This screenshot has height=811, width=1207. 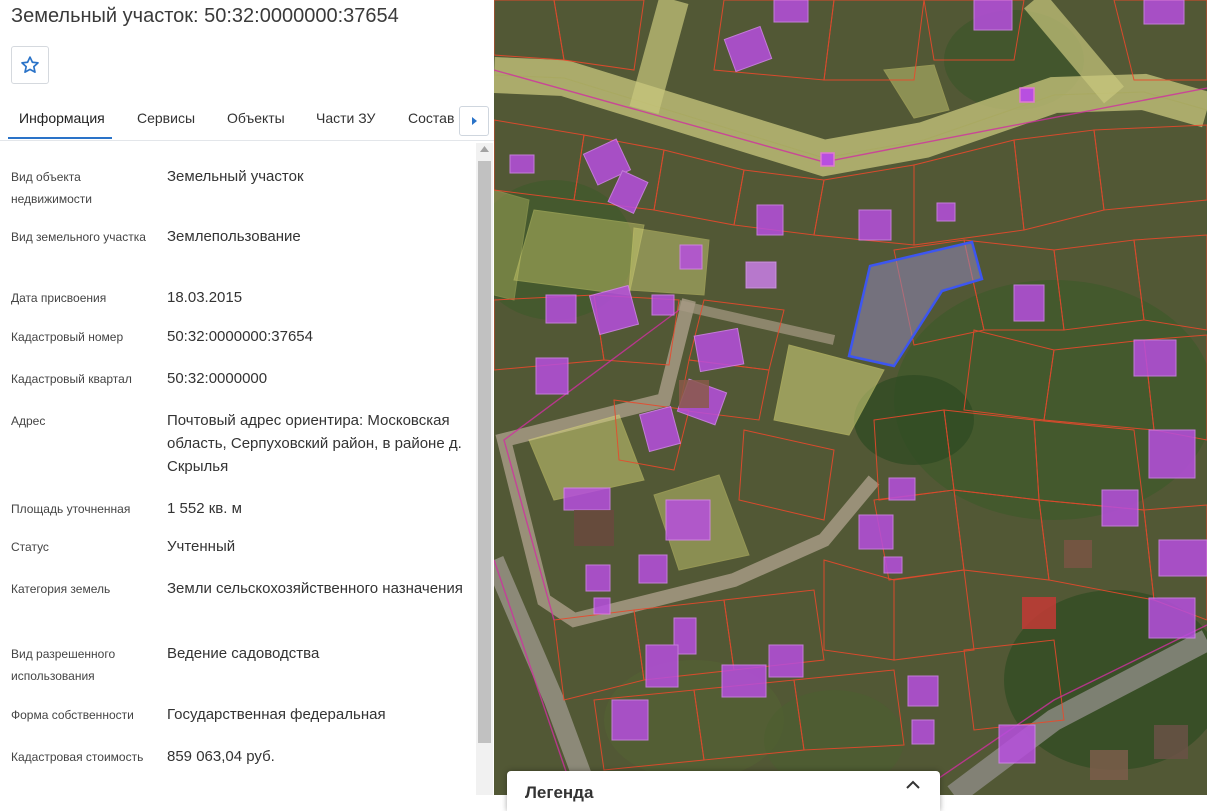 What do you see at coordinates (30, 547) in the screenshot?
I see `info-label: Статус` at bounding box center [30, 547].